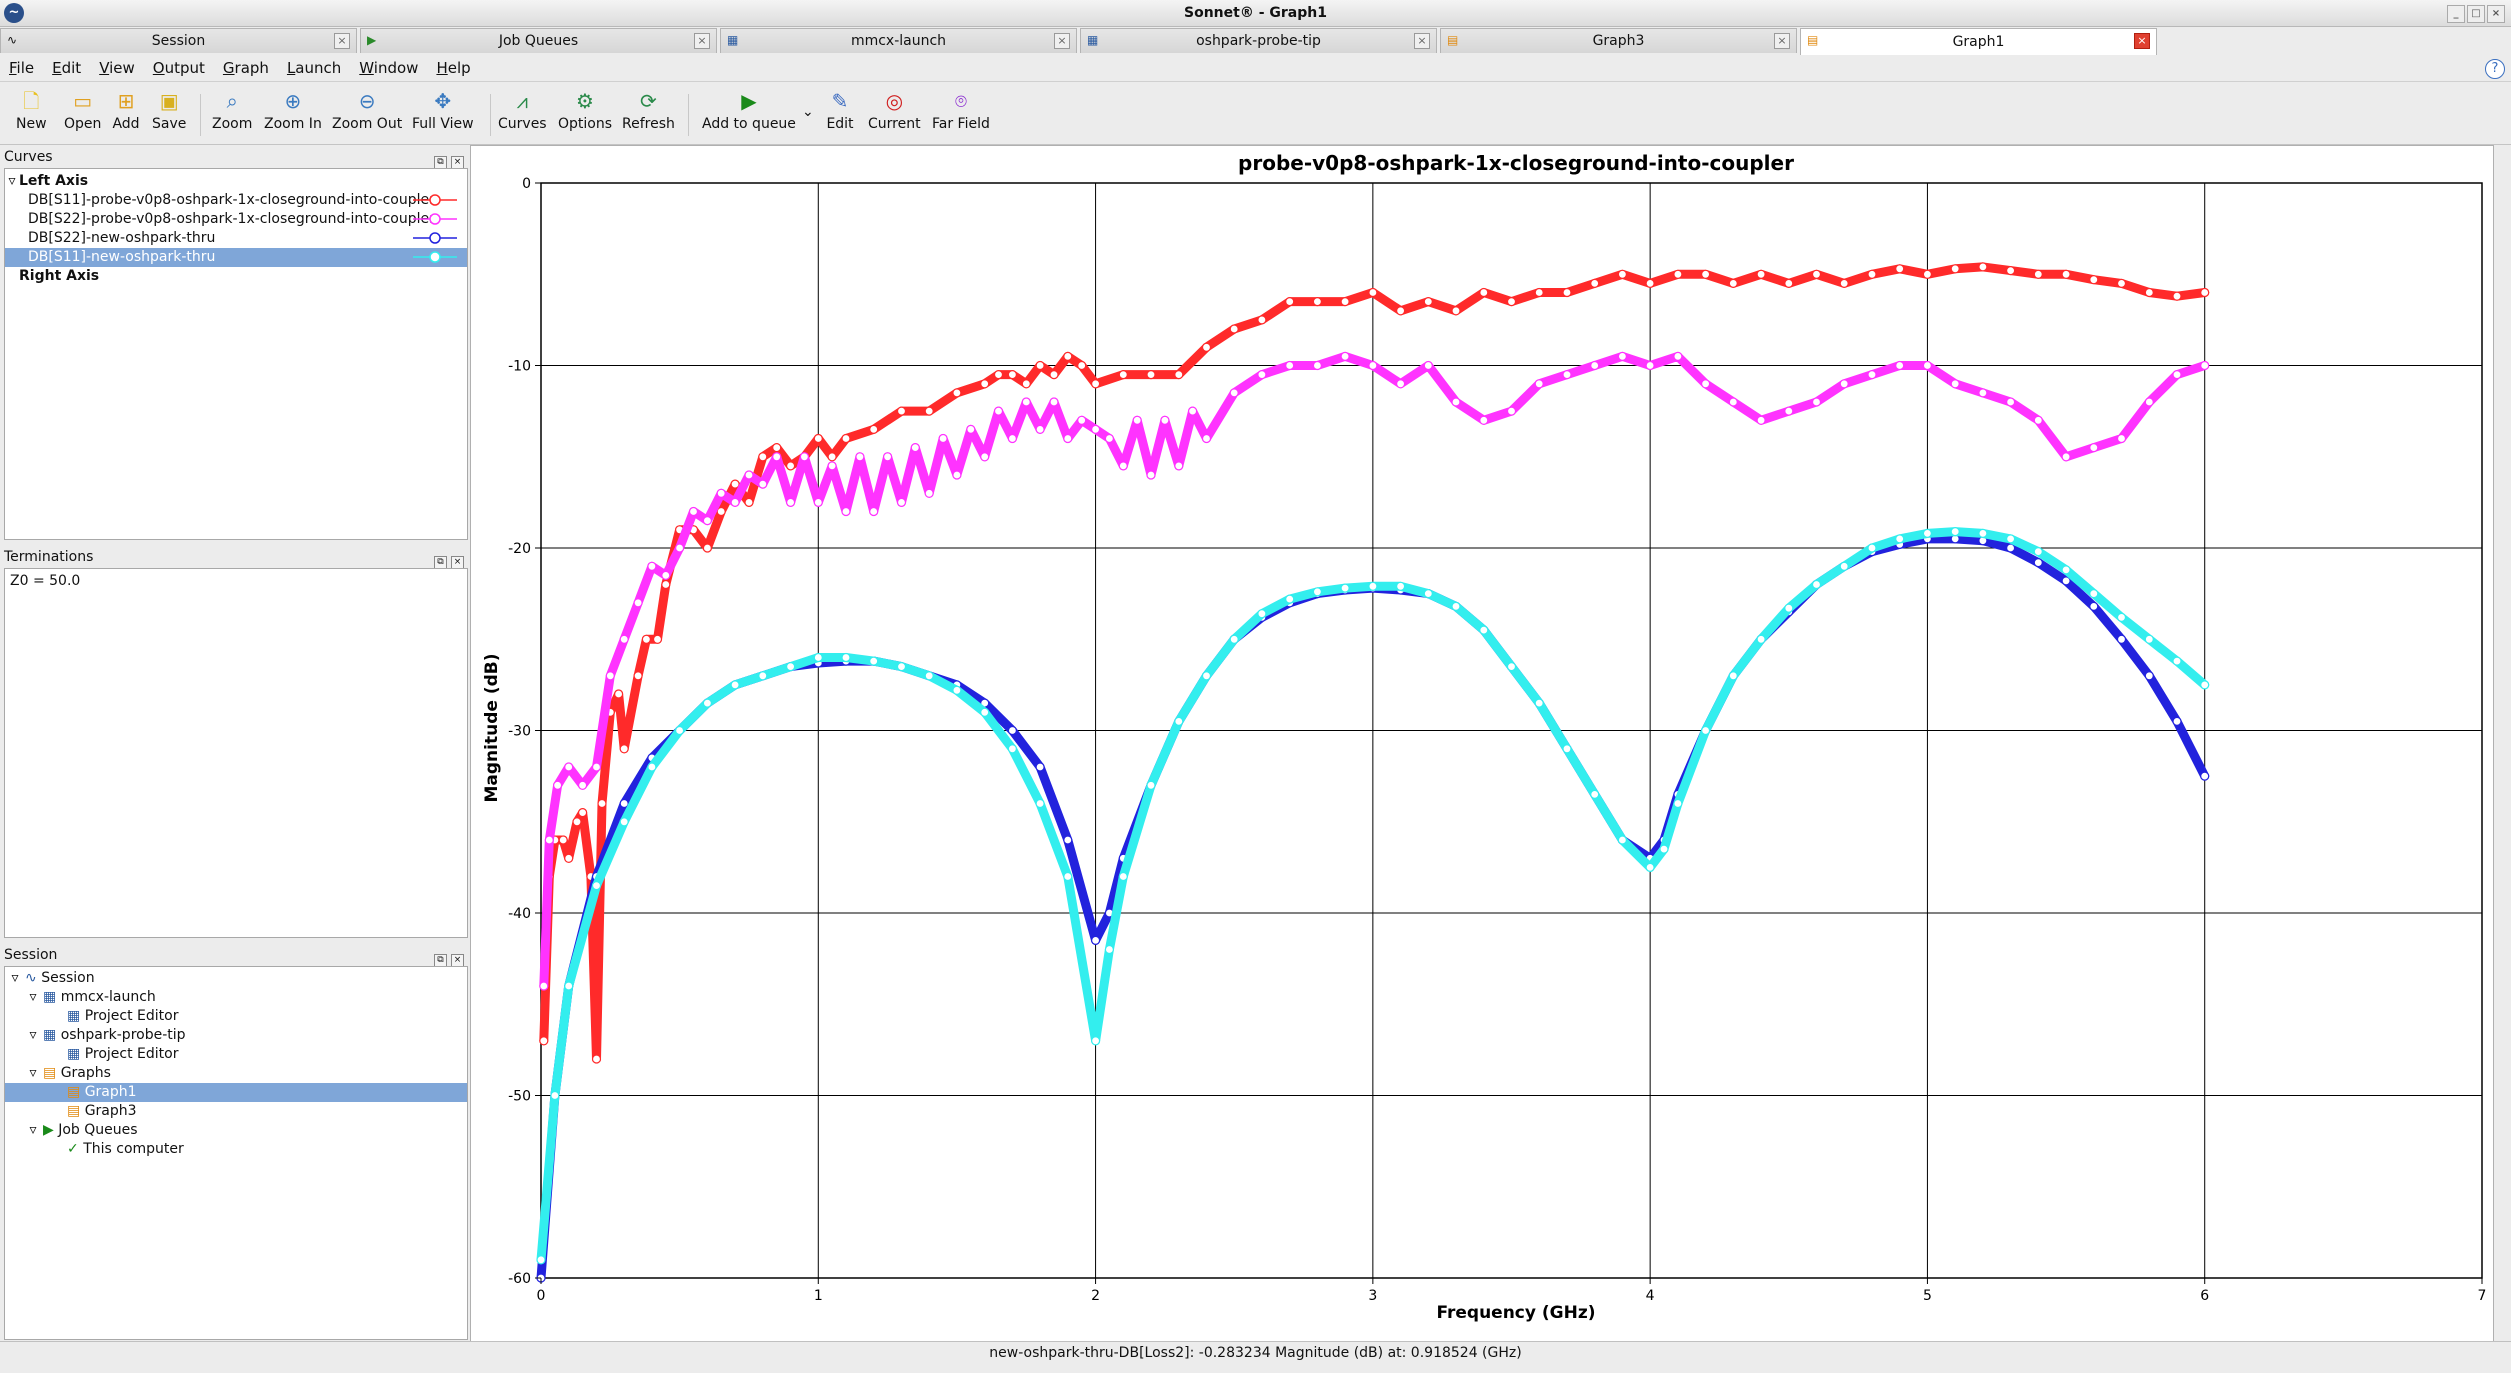 The height and width of the screenshot is (1373, 2511). Describe the element at coordinates (66, 68) in the screenshot. I see `menu-edit: Edit` at that location.